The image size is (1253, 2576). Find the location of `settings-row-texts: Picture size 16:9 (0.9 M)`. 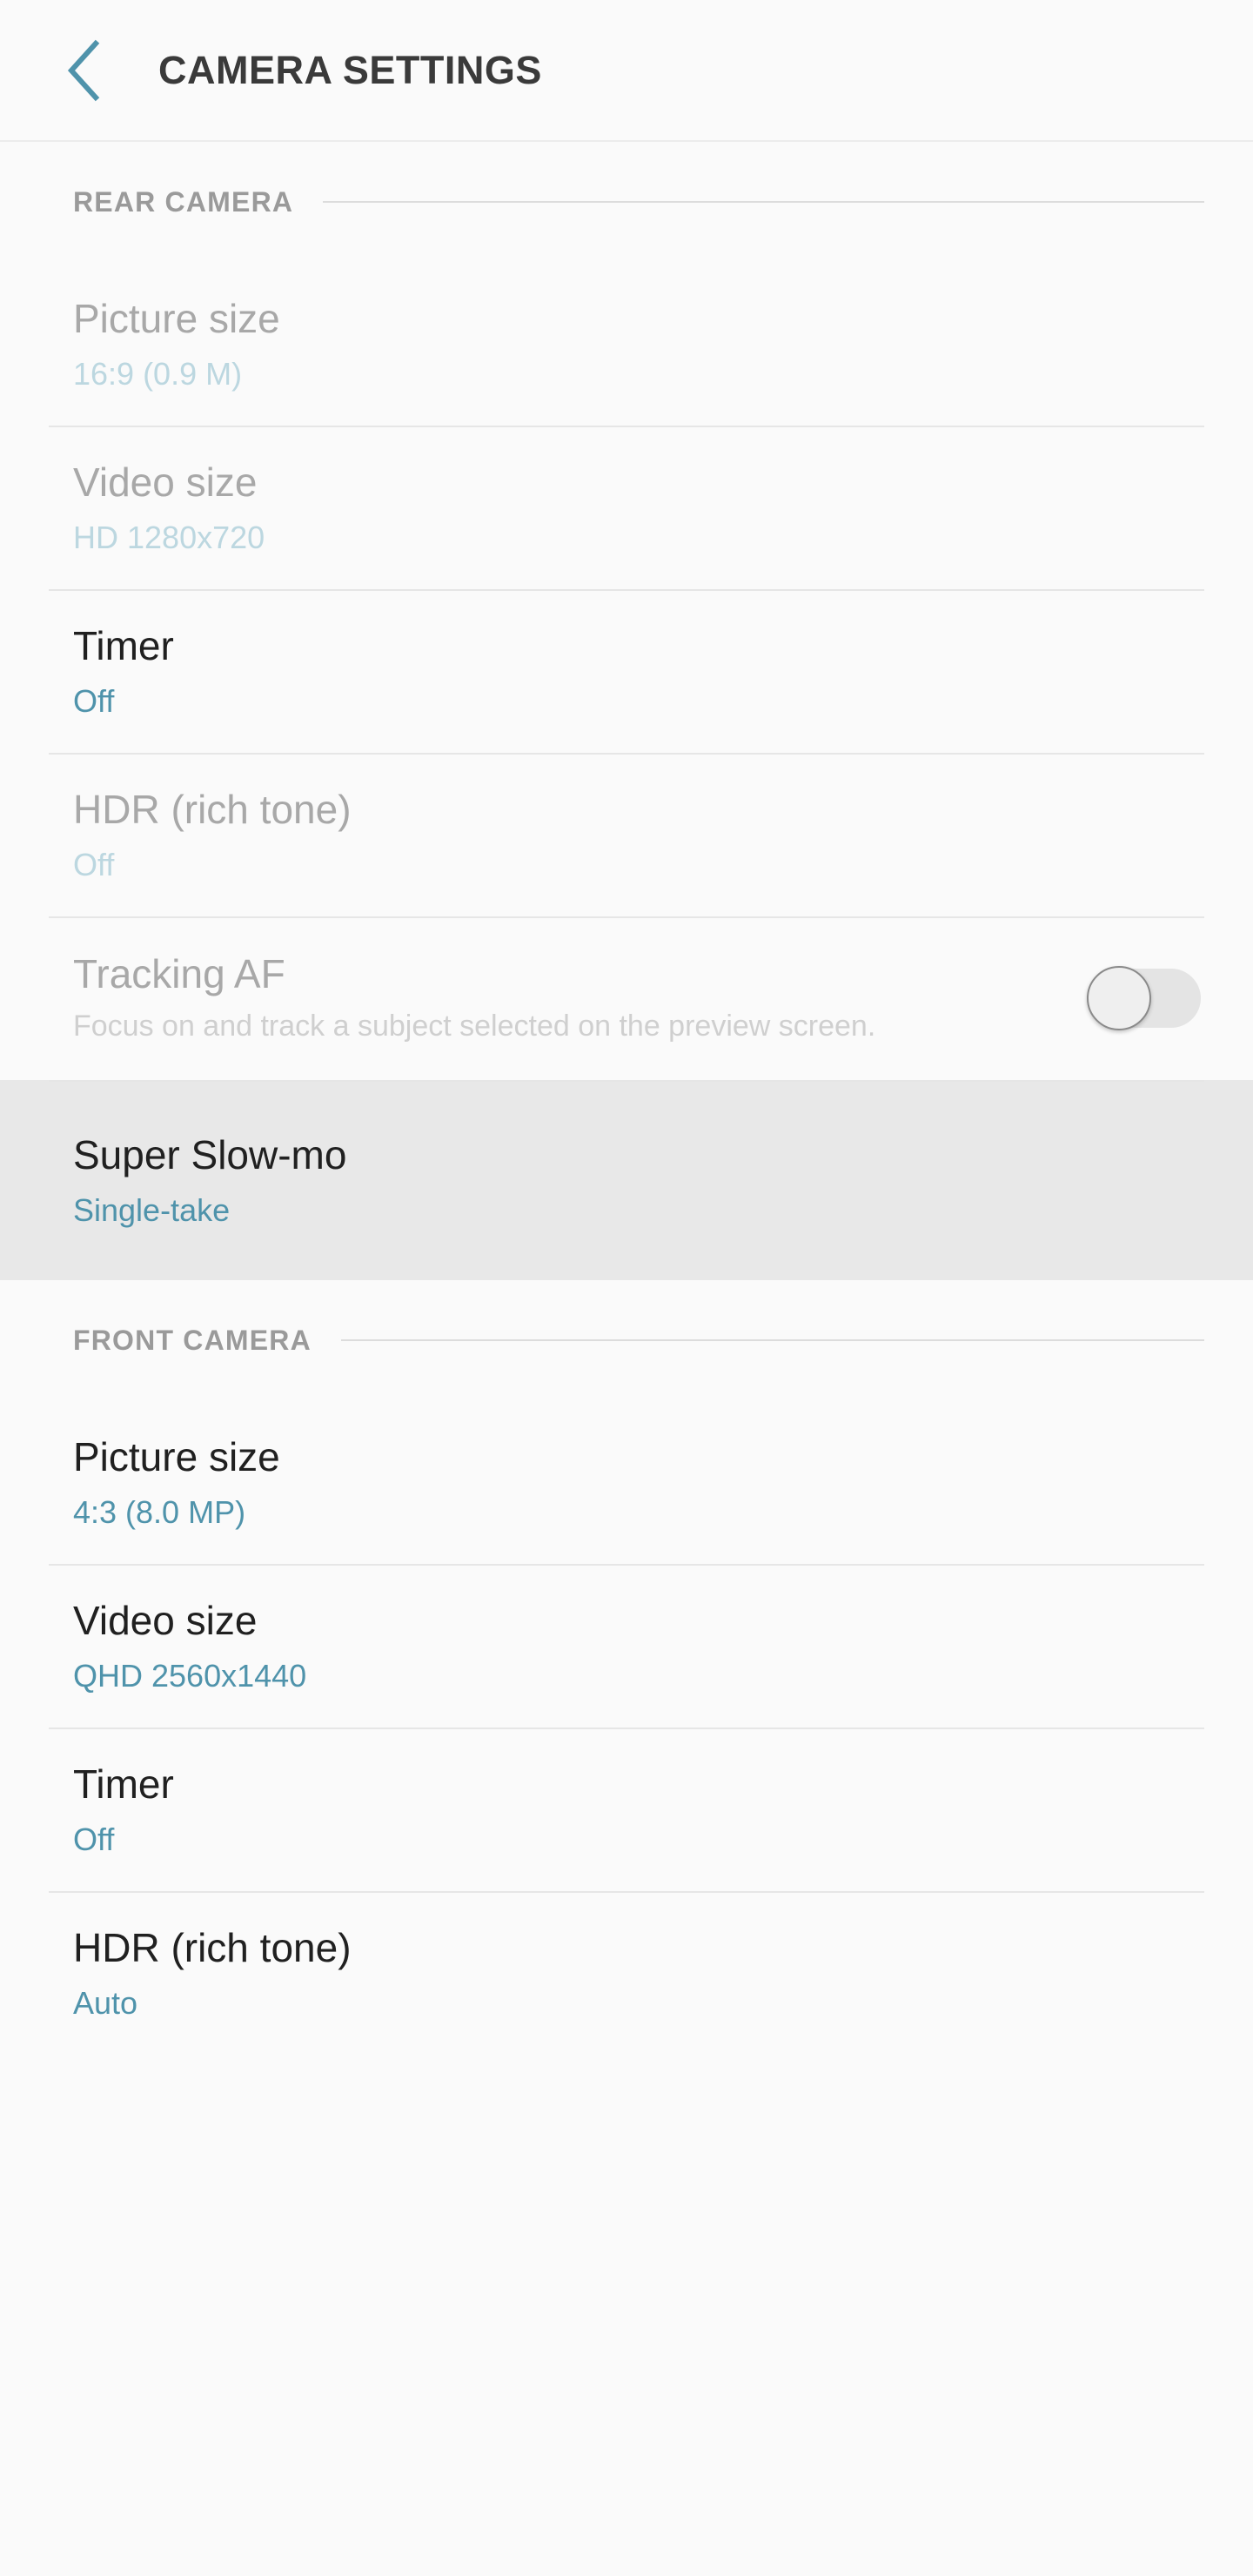

settings-row-texts: Picture size 16:9 (0.9 M) is located at coordinates (637, 343).